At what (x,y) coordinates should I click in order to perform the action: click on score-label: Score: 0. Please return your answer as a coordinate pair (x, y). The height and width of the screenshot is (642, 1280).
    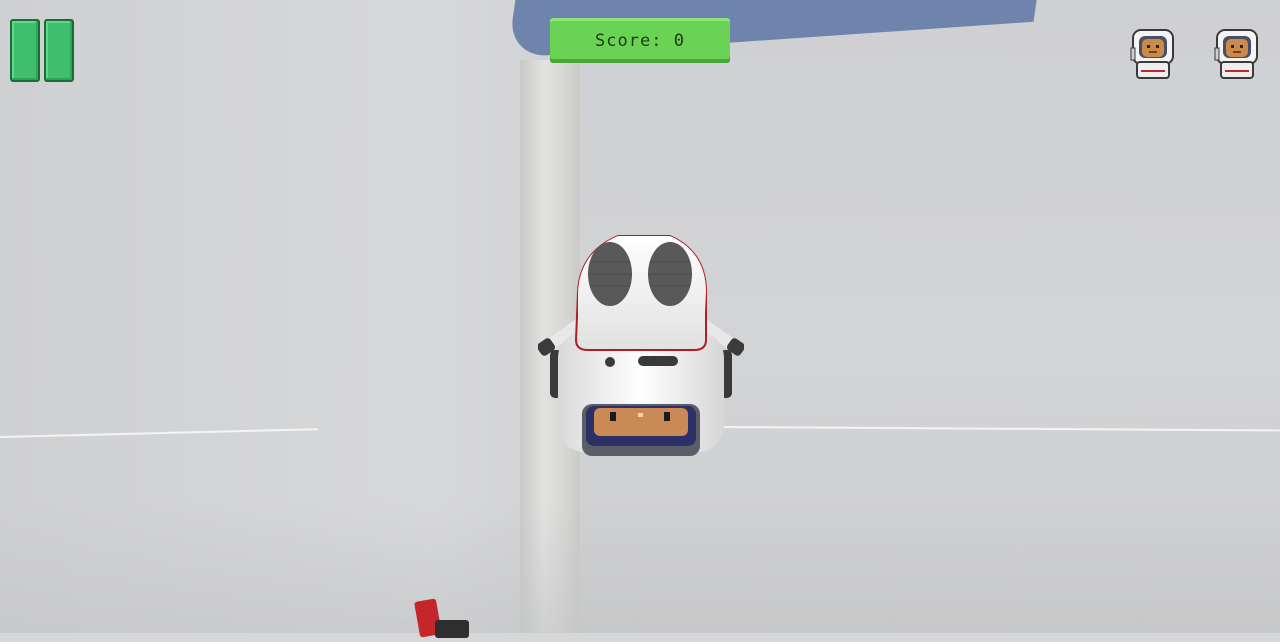
    Looking at the image, I should click on (640, 40).